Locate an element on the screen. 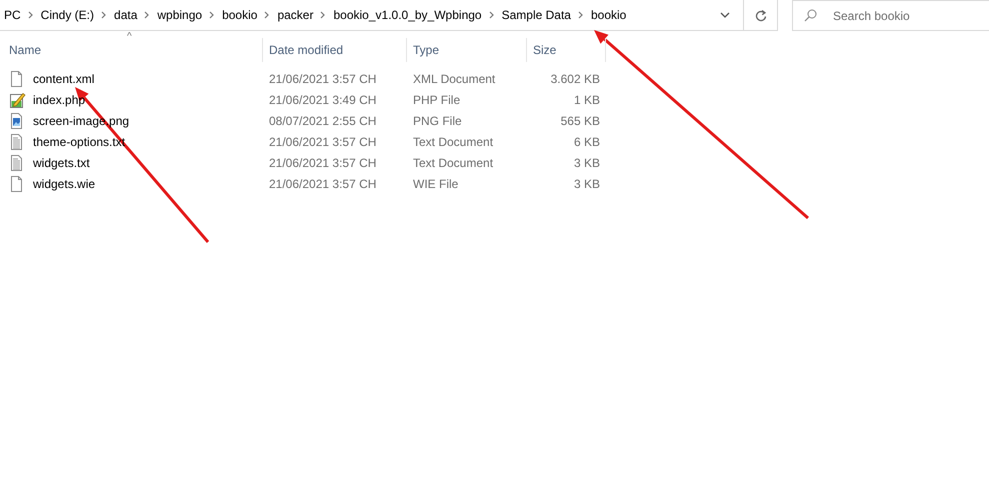 The image size is (989, 479). column-header: Size is located at coordinates (544, 50).